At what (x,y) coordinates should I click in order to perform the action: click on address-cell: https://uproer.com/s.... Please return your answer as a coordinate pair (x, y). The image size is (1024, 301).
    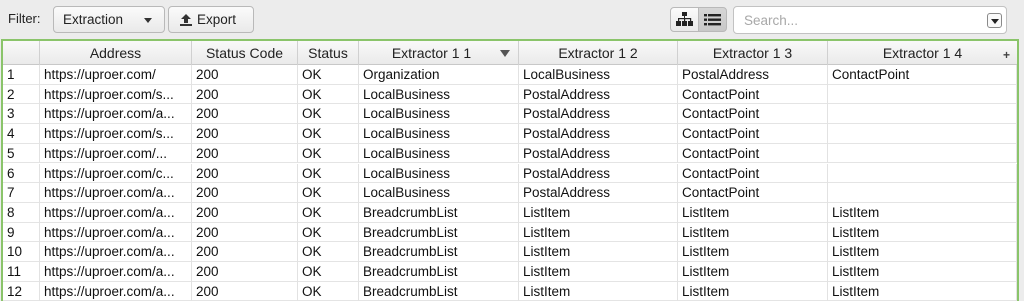
    Looking at the image, I should click on (116, 134).